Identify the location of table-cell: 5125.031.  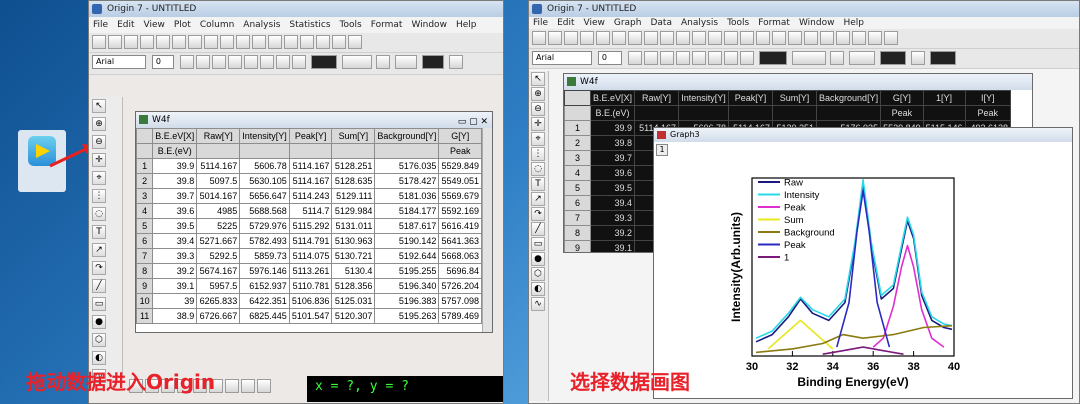
(353, 301).